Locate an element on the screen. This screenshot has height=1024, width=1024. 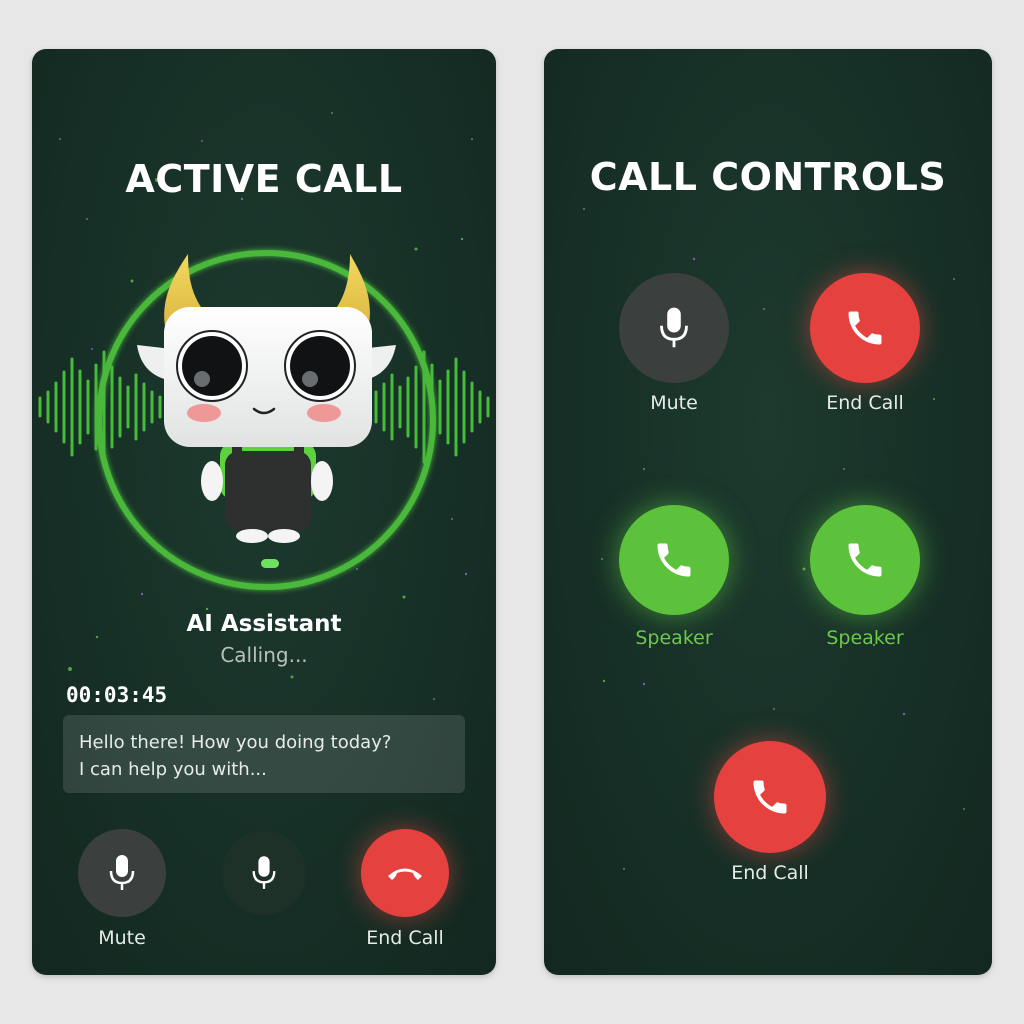
hang-up-icon is located at coordinates (405, 874).